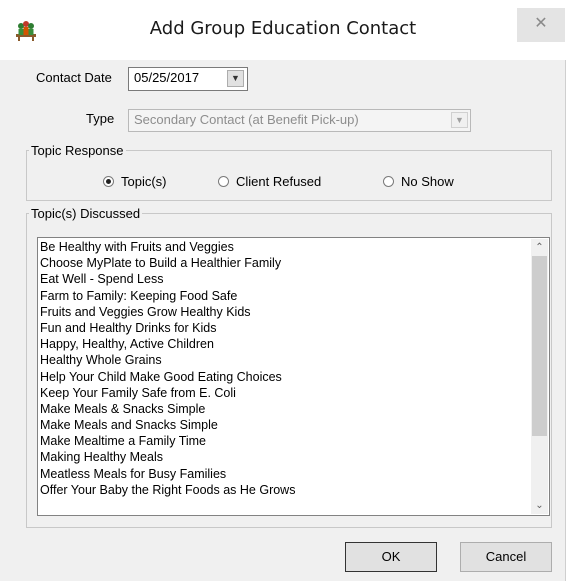 This screenshot has width=566, height=581. I want to click on scrollbar-thumb, so click(539, 346).